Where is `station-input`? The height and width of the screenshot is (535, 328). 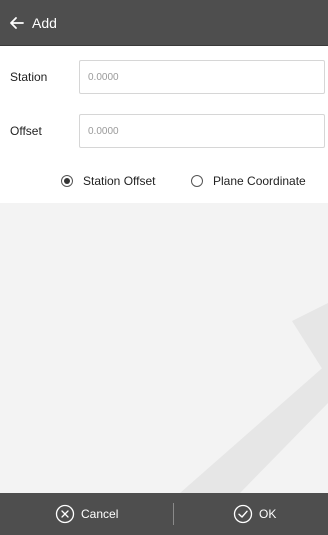 station-input is located at coordinates (202, 77).